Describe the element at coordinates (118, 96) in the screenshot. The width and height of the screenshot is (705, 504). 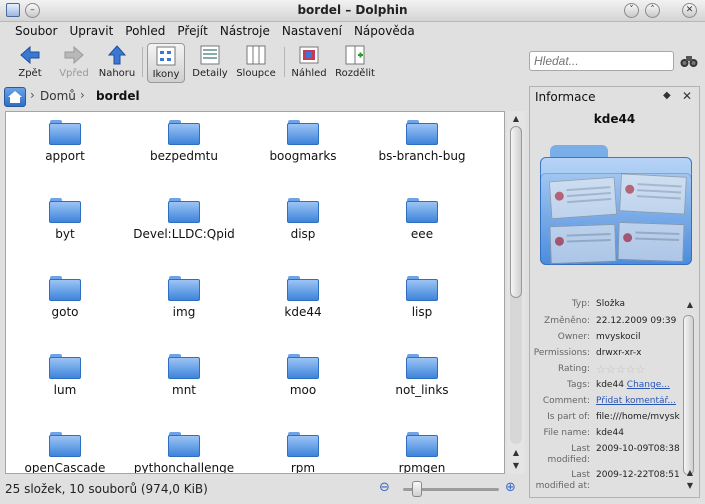
I see `breadcrumb-current: bordel` at that location.